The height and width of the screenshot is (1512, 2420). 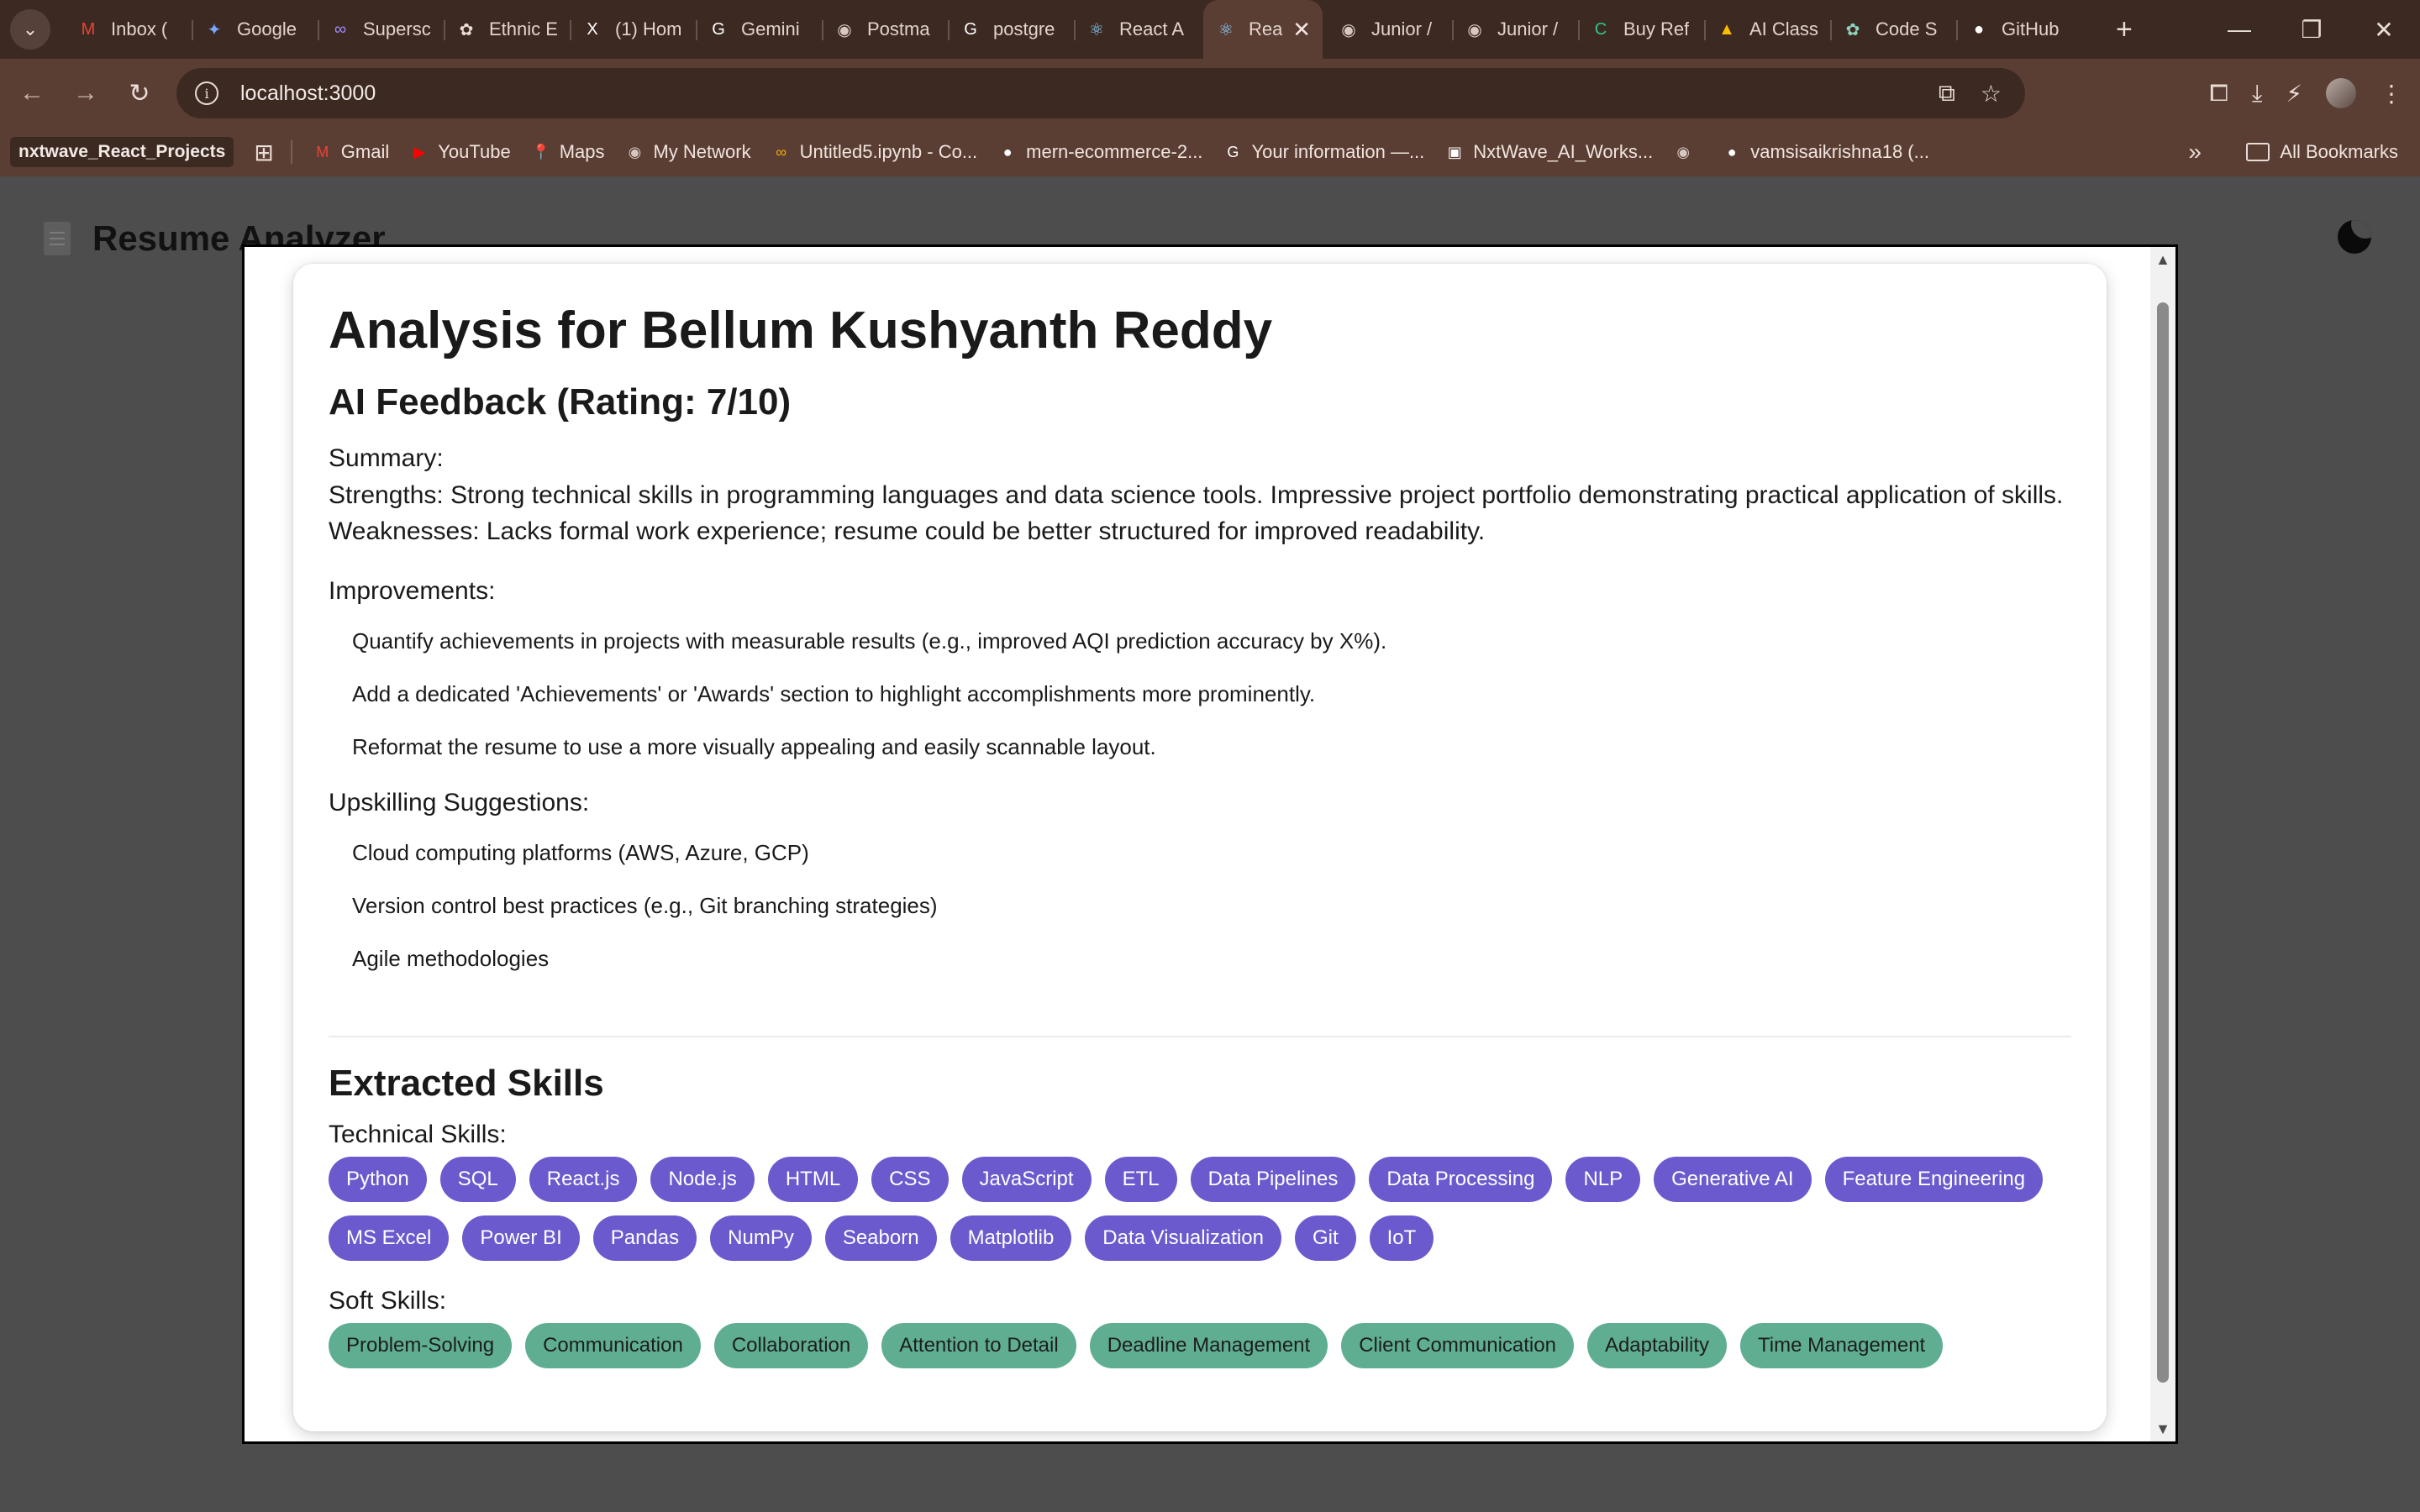 What do you see at coordinates (2294, 94) in the screenshot?
I see `performance-icon: ⚡` at bounding box center [2294, 94].